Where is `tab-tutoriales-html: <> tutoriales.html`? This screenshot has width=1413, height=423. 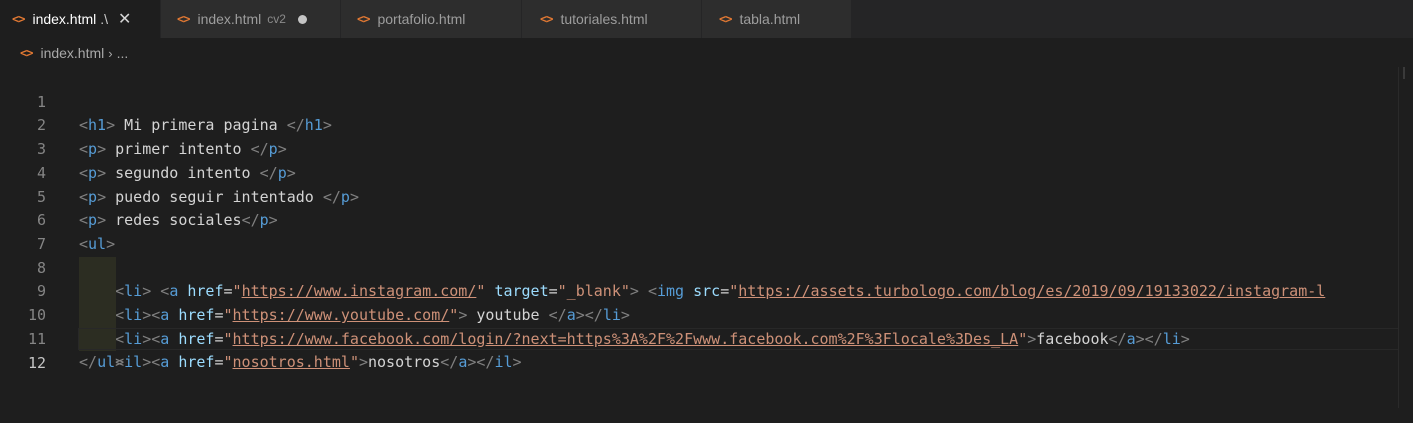 tab-tutoriales-html: <> tutoriales.html is located at coordinates (612, 19).